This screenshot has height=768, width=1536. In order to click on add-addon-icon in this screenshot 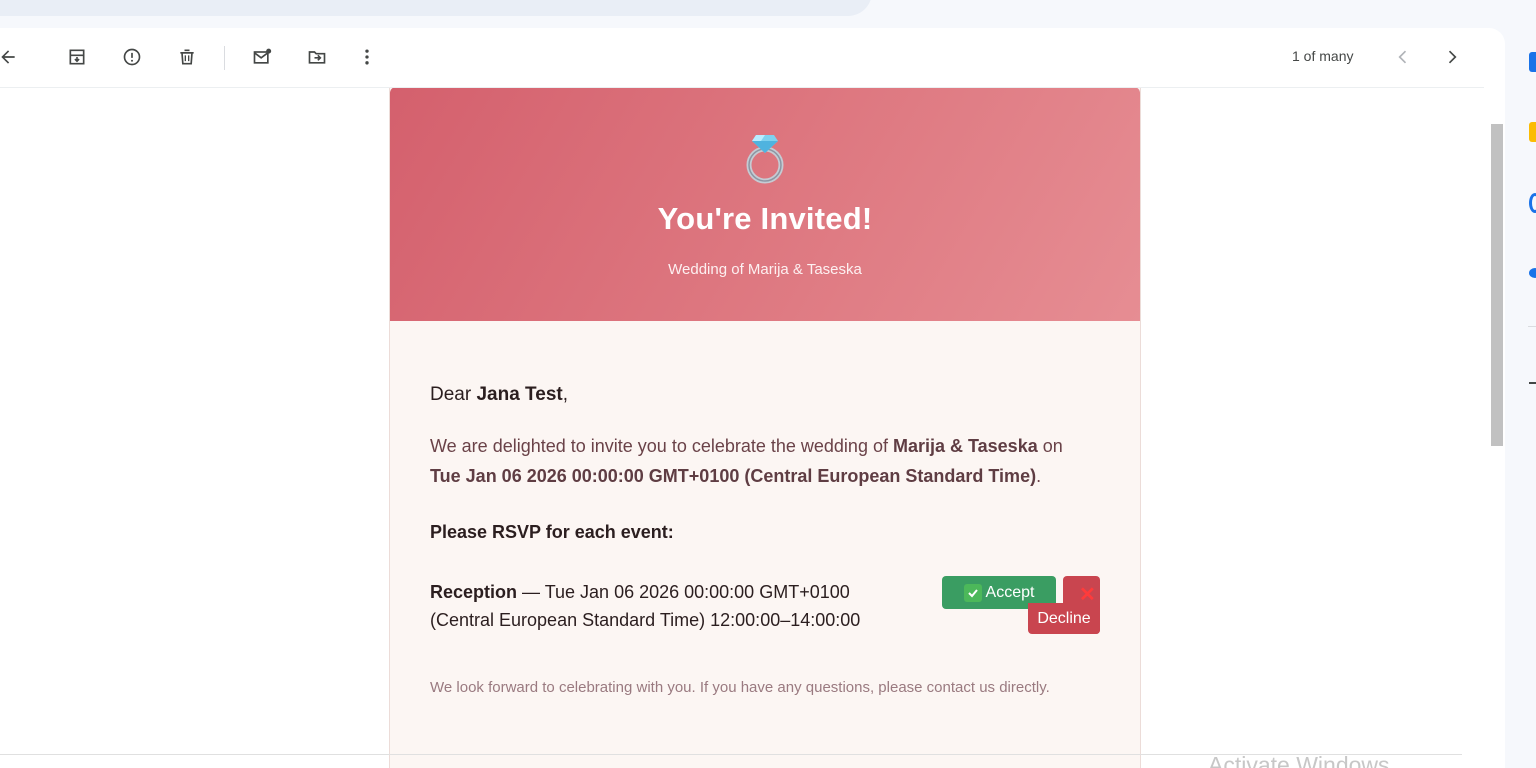, I will do `click(1532, 383)`.